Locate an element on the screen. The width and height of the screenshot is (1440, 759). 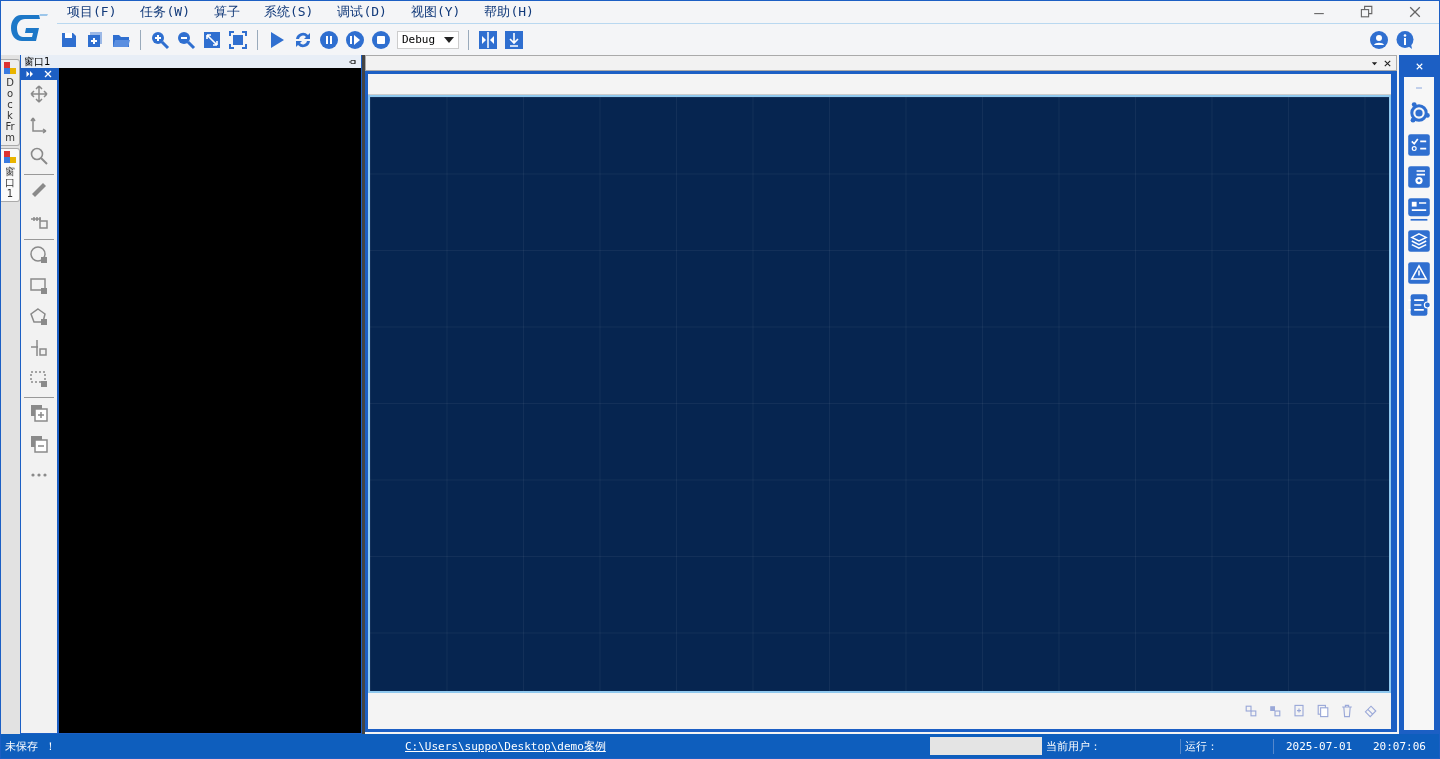
status-date: 2025-07-01 is located at coordinates (1319, 746).